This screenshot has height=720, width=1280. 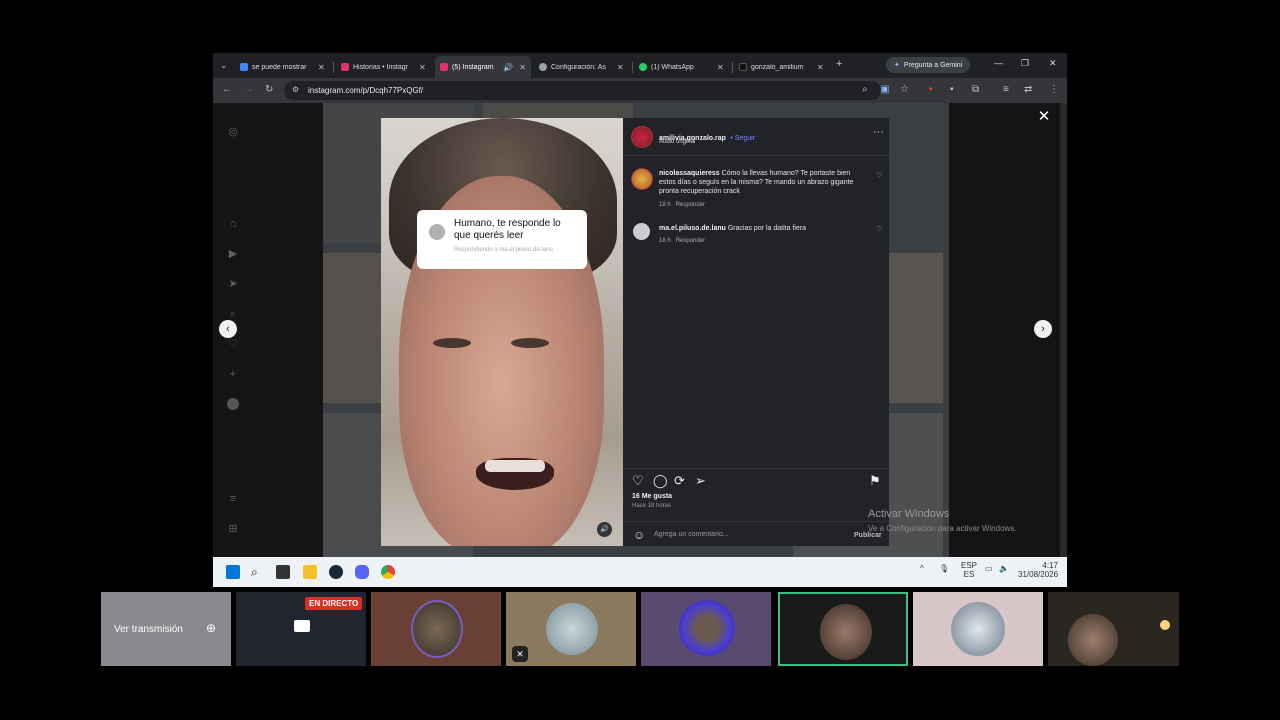 What do you see at coordinates (380, 67) in the screenshot?
I see `tab-title: Historias • Instagr` at bounding box center [380, 67].